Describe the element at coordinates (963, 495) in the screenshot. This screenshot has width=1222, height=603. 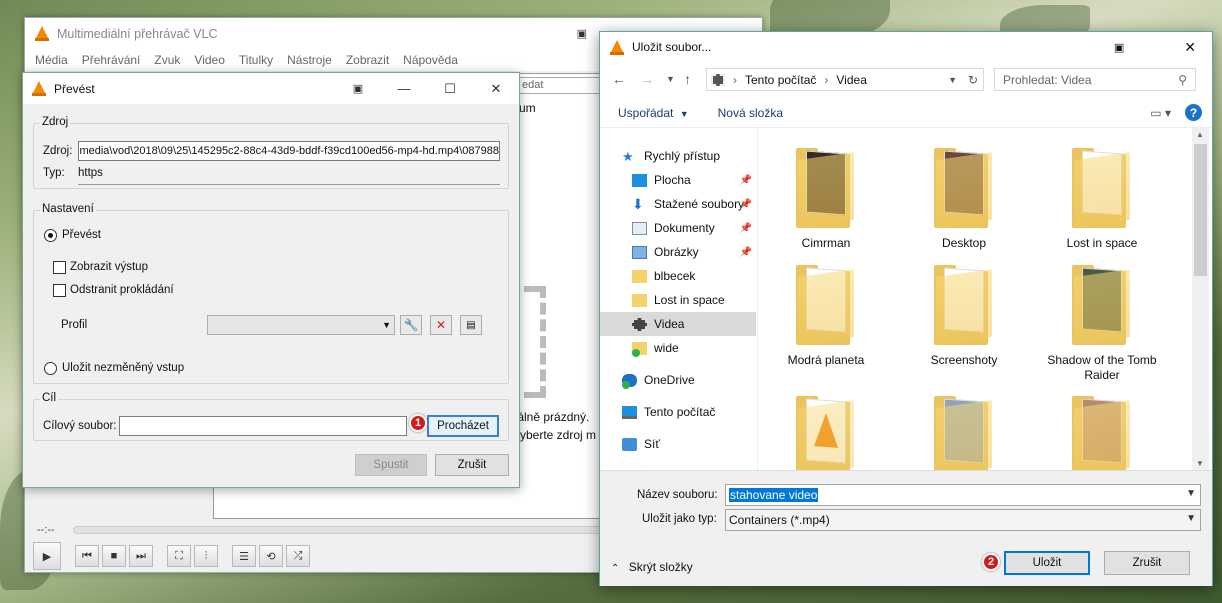
I see `filename-input: stahovane video ▼` at that location.